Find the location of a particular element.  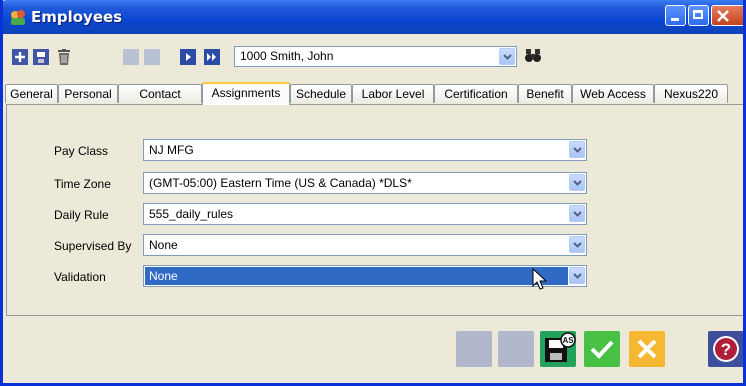

title-bar: Employees is located at coordinates (373, 17).